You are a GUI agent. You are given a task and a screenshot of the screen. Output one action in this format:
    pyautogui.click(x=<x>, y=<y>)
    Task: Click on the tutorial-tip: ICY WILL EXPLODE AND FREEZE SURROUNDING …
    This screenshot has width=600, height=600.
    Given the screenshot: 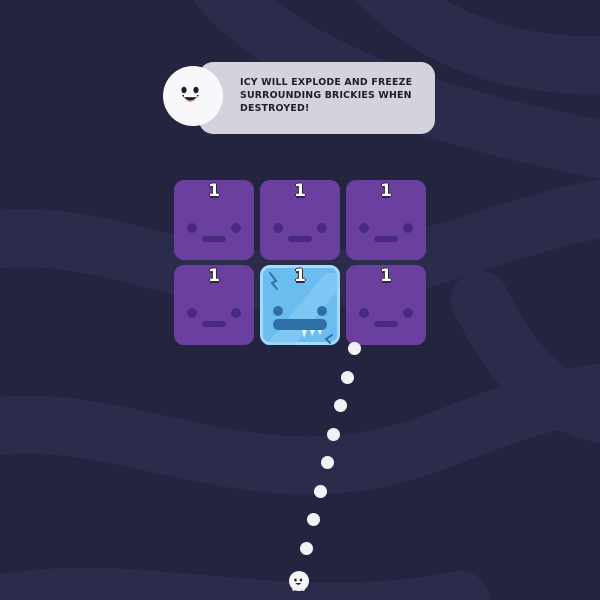 What is the action you would take?
    pyautogui.click(x=300, y=98)
    